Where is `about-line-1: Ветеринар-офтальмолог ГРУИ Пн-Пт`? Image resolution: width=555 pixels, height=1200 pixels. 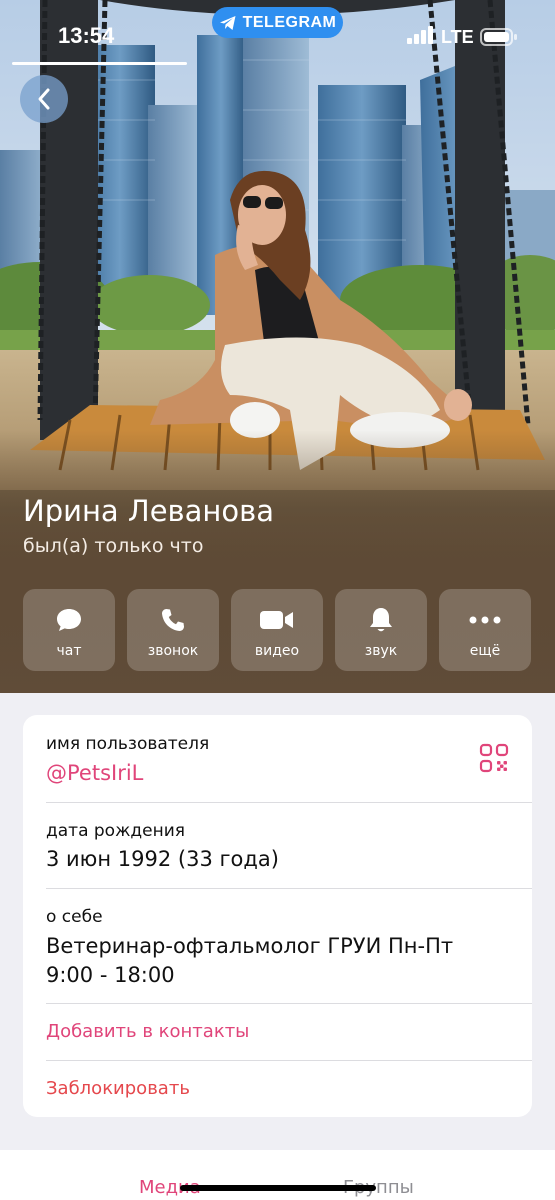
about-line-1: Ветеринар-офтальмолог ГРУИ Пн-Пт is located at coordinates (250, 946).